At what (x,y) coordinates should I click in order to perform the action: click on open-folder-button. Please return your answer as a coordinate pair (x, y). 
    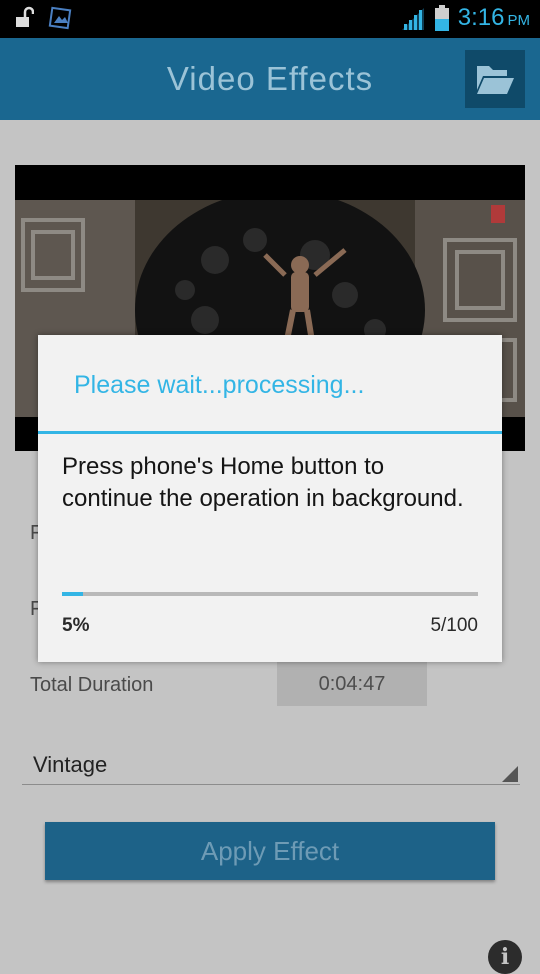
    Looking at the image, I should click on (495, 79).